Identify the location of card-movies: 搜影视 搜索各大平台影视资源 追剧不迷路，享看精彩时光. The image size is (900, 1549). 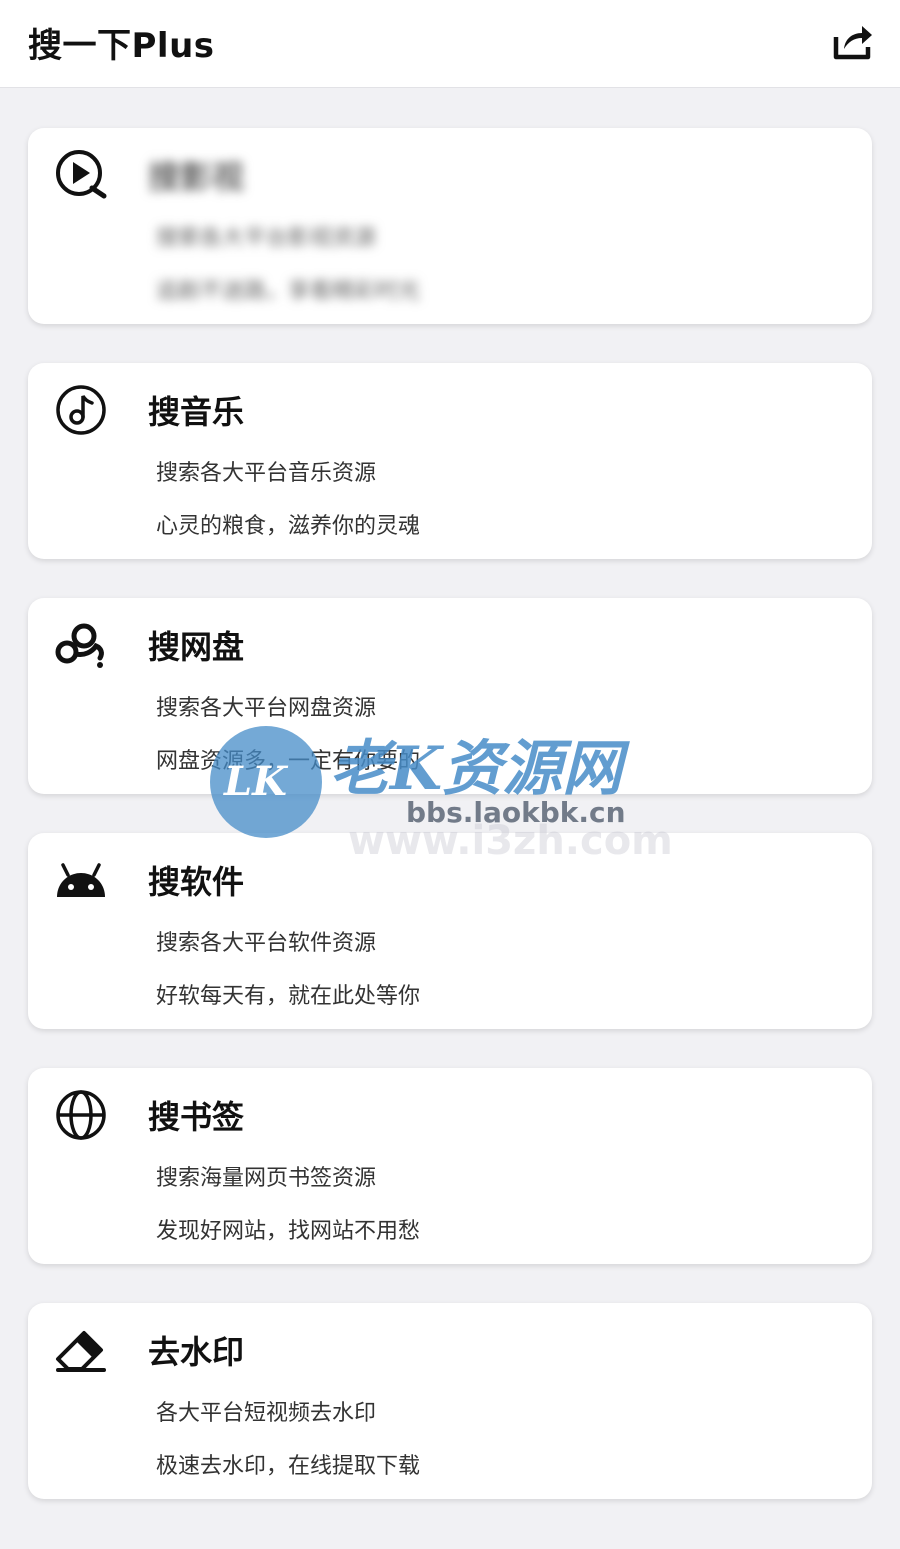
(450, 226).